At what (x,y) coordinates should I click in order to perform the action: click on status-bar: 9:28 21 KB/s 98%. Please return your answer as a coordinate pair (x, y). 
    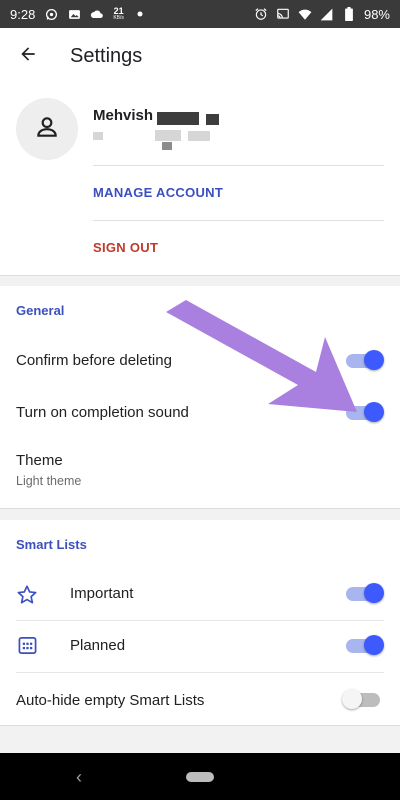
    Looking at the image, I should click on (200, 14).